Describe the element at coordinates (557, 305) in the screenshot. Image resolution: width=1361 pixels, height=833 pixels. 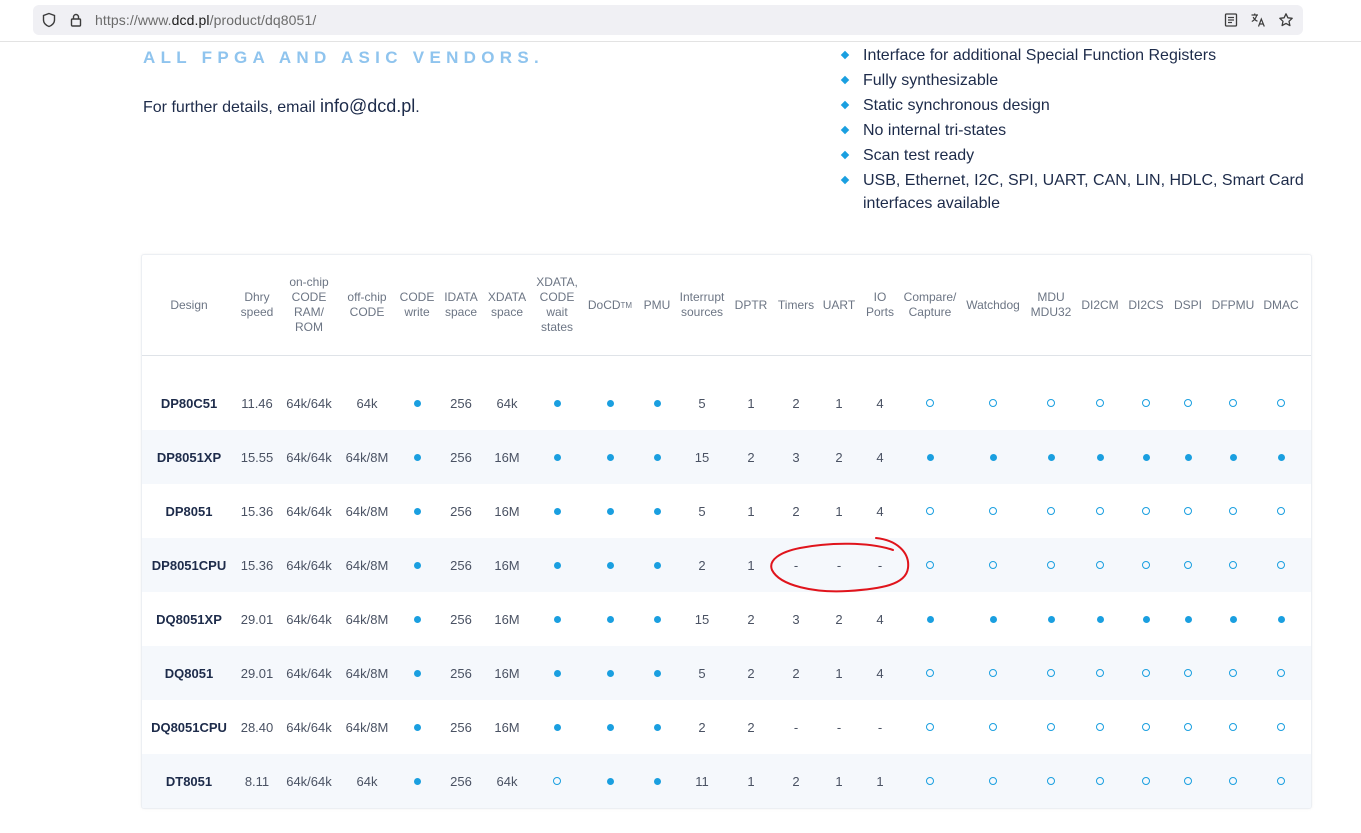
I see `column-header: XDATA, CODE wait states` at that location.